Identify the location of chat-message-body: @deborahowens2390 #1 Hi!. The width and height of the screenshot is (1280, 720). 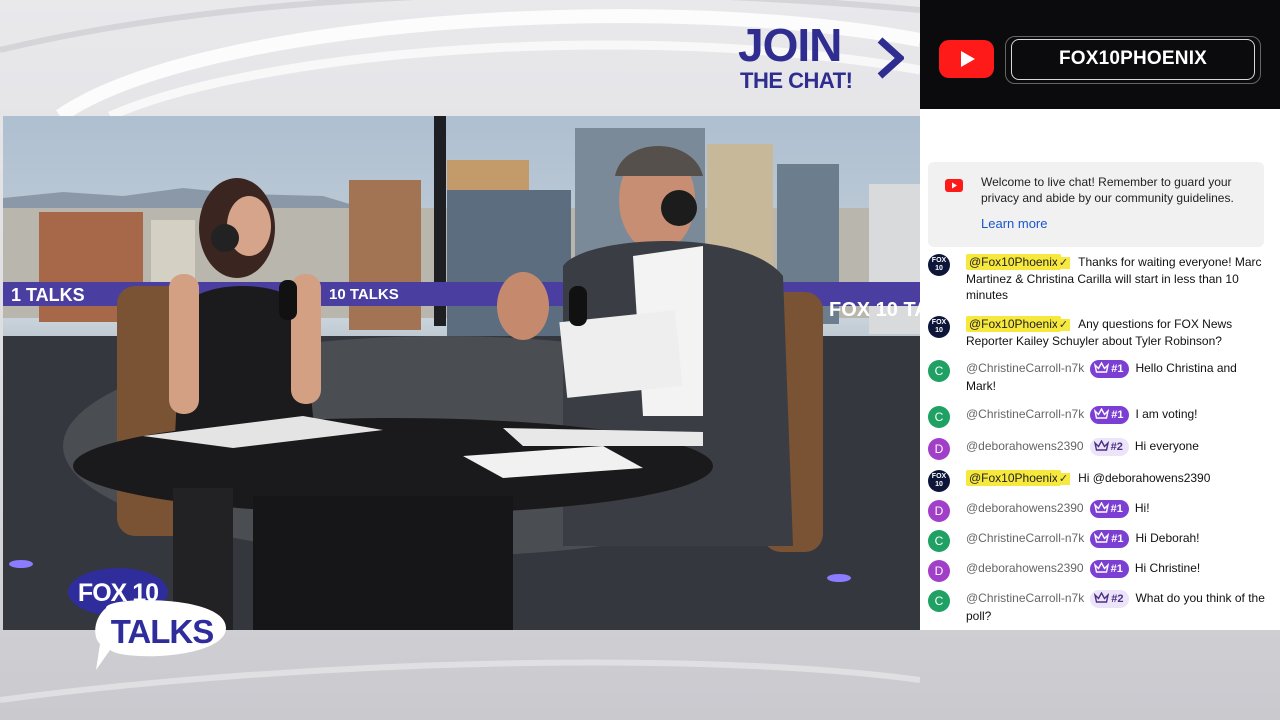
(1116, 509).